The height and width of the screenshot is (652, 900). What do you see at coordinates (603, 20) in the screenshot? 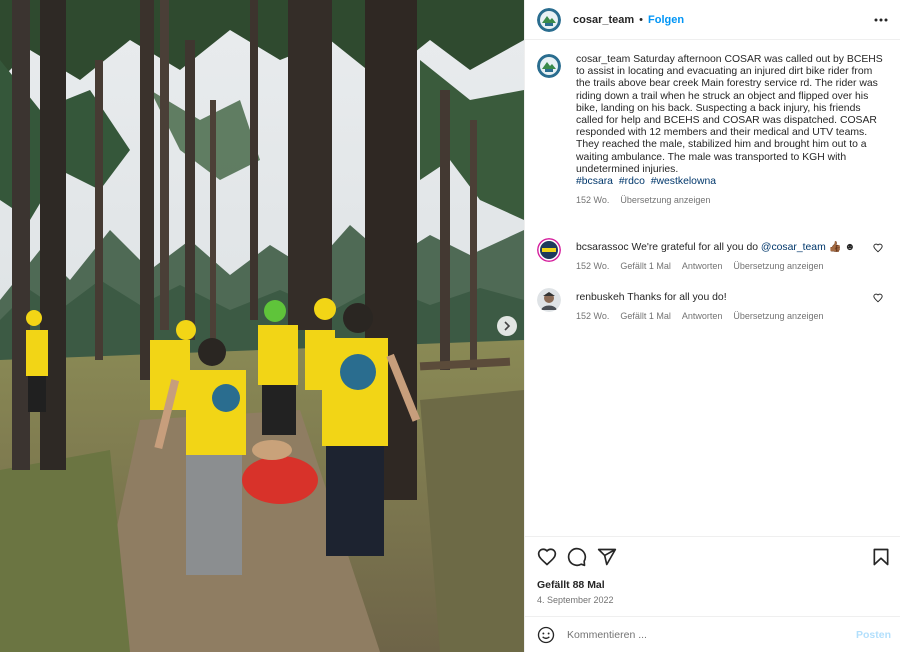
I see `author-username: cosar_team` at bounding box center [603, 20].